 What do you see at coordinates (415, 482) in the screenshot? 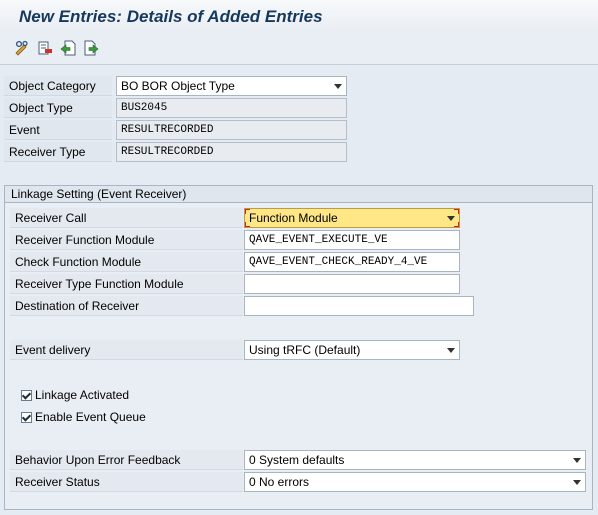
I see `receiver-status-select: 0 No errors` at bounding box center [415, 482].